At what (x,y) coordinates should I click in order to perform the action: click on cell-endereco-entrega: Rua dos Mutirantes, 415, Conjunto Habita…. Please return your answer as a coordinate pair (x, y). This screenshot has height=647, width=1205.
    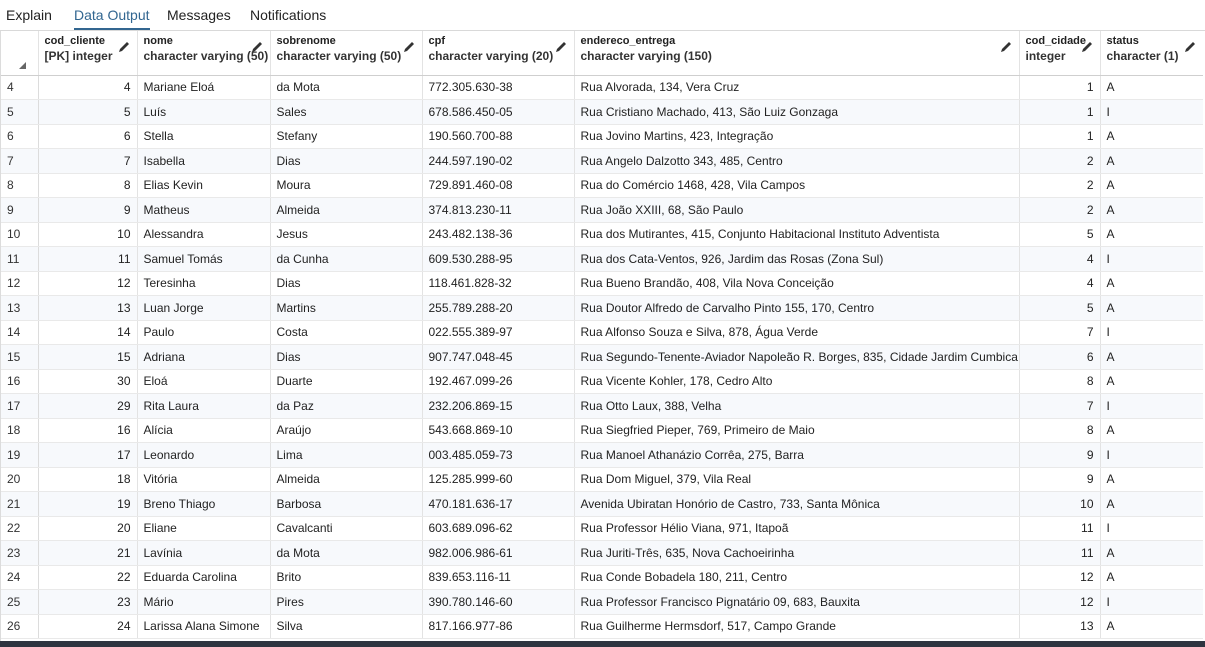
    Looking at the image, I should click on (797, 234).